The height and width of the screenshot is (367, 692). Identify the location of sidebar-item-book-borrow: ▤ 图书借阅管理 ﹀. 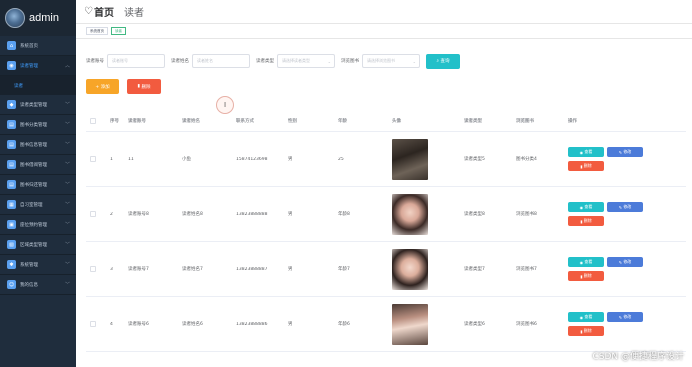
(38, 165).